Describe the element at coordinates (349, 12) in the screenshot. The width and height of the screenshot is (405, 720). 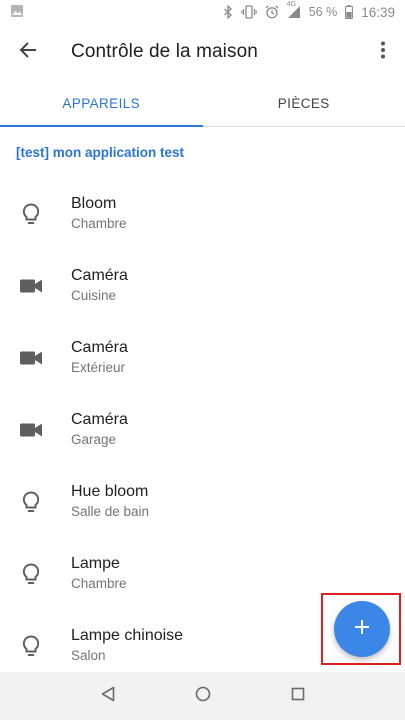
I see `battery-icon` at that location.